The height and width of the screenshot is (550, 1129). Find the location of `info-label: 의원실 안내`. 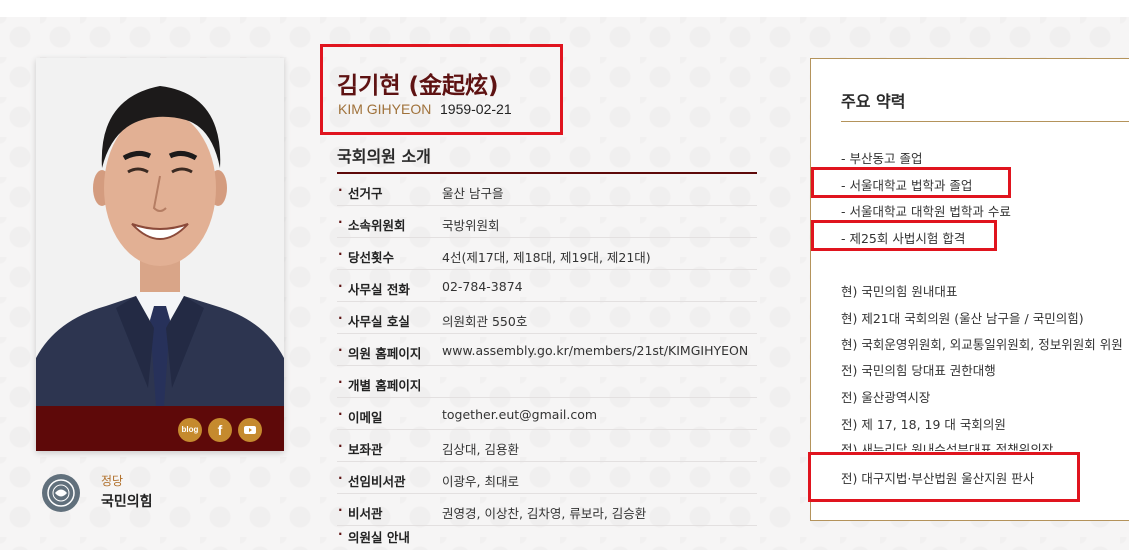

info-label: 의원실 안내 is located at coordinates (379, 537).